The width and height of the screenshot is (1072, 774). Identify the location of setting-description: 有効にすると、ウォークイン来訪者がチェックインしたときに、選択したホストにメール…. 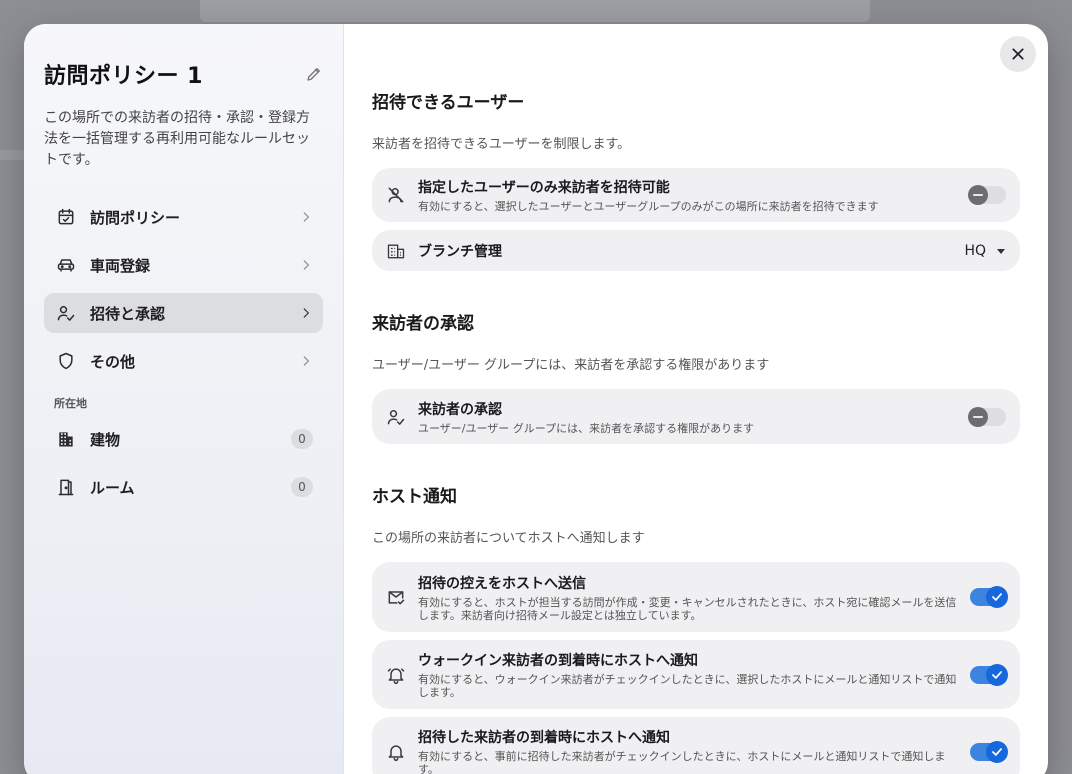
(687, 686).